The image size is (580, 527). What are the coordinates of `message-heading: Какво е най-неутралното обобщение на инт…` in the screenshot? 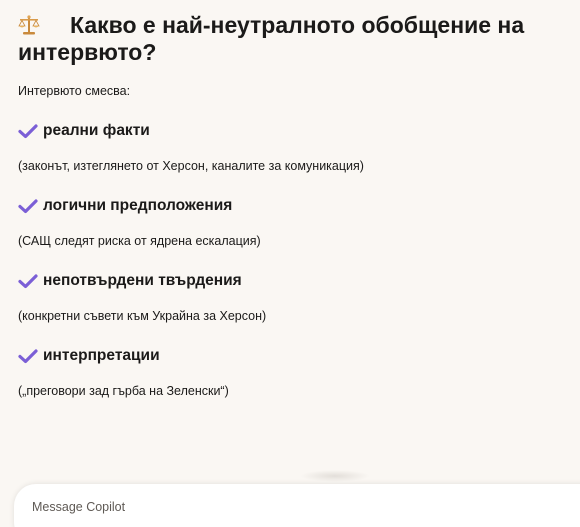 It's located at (293, 39).